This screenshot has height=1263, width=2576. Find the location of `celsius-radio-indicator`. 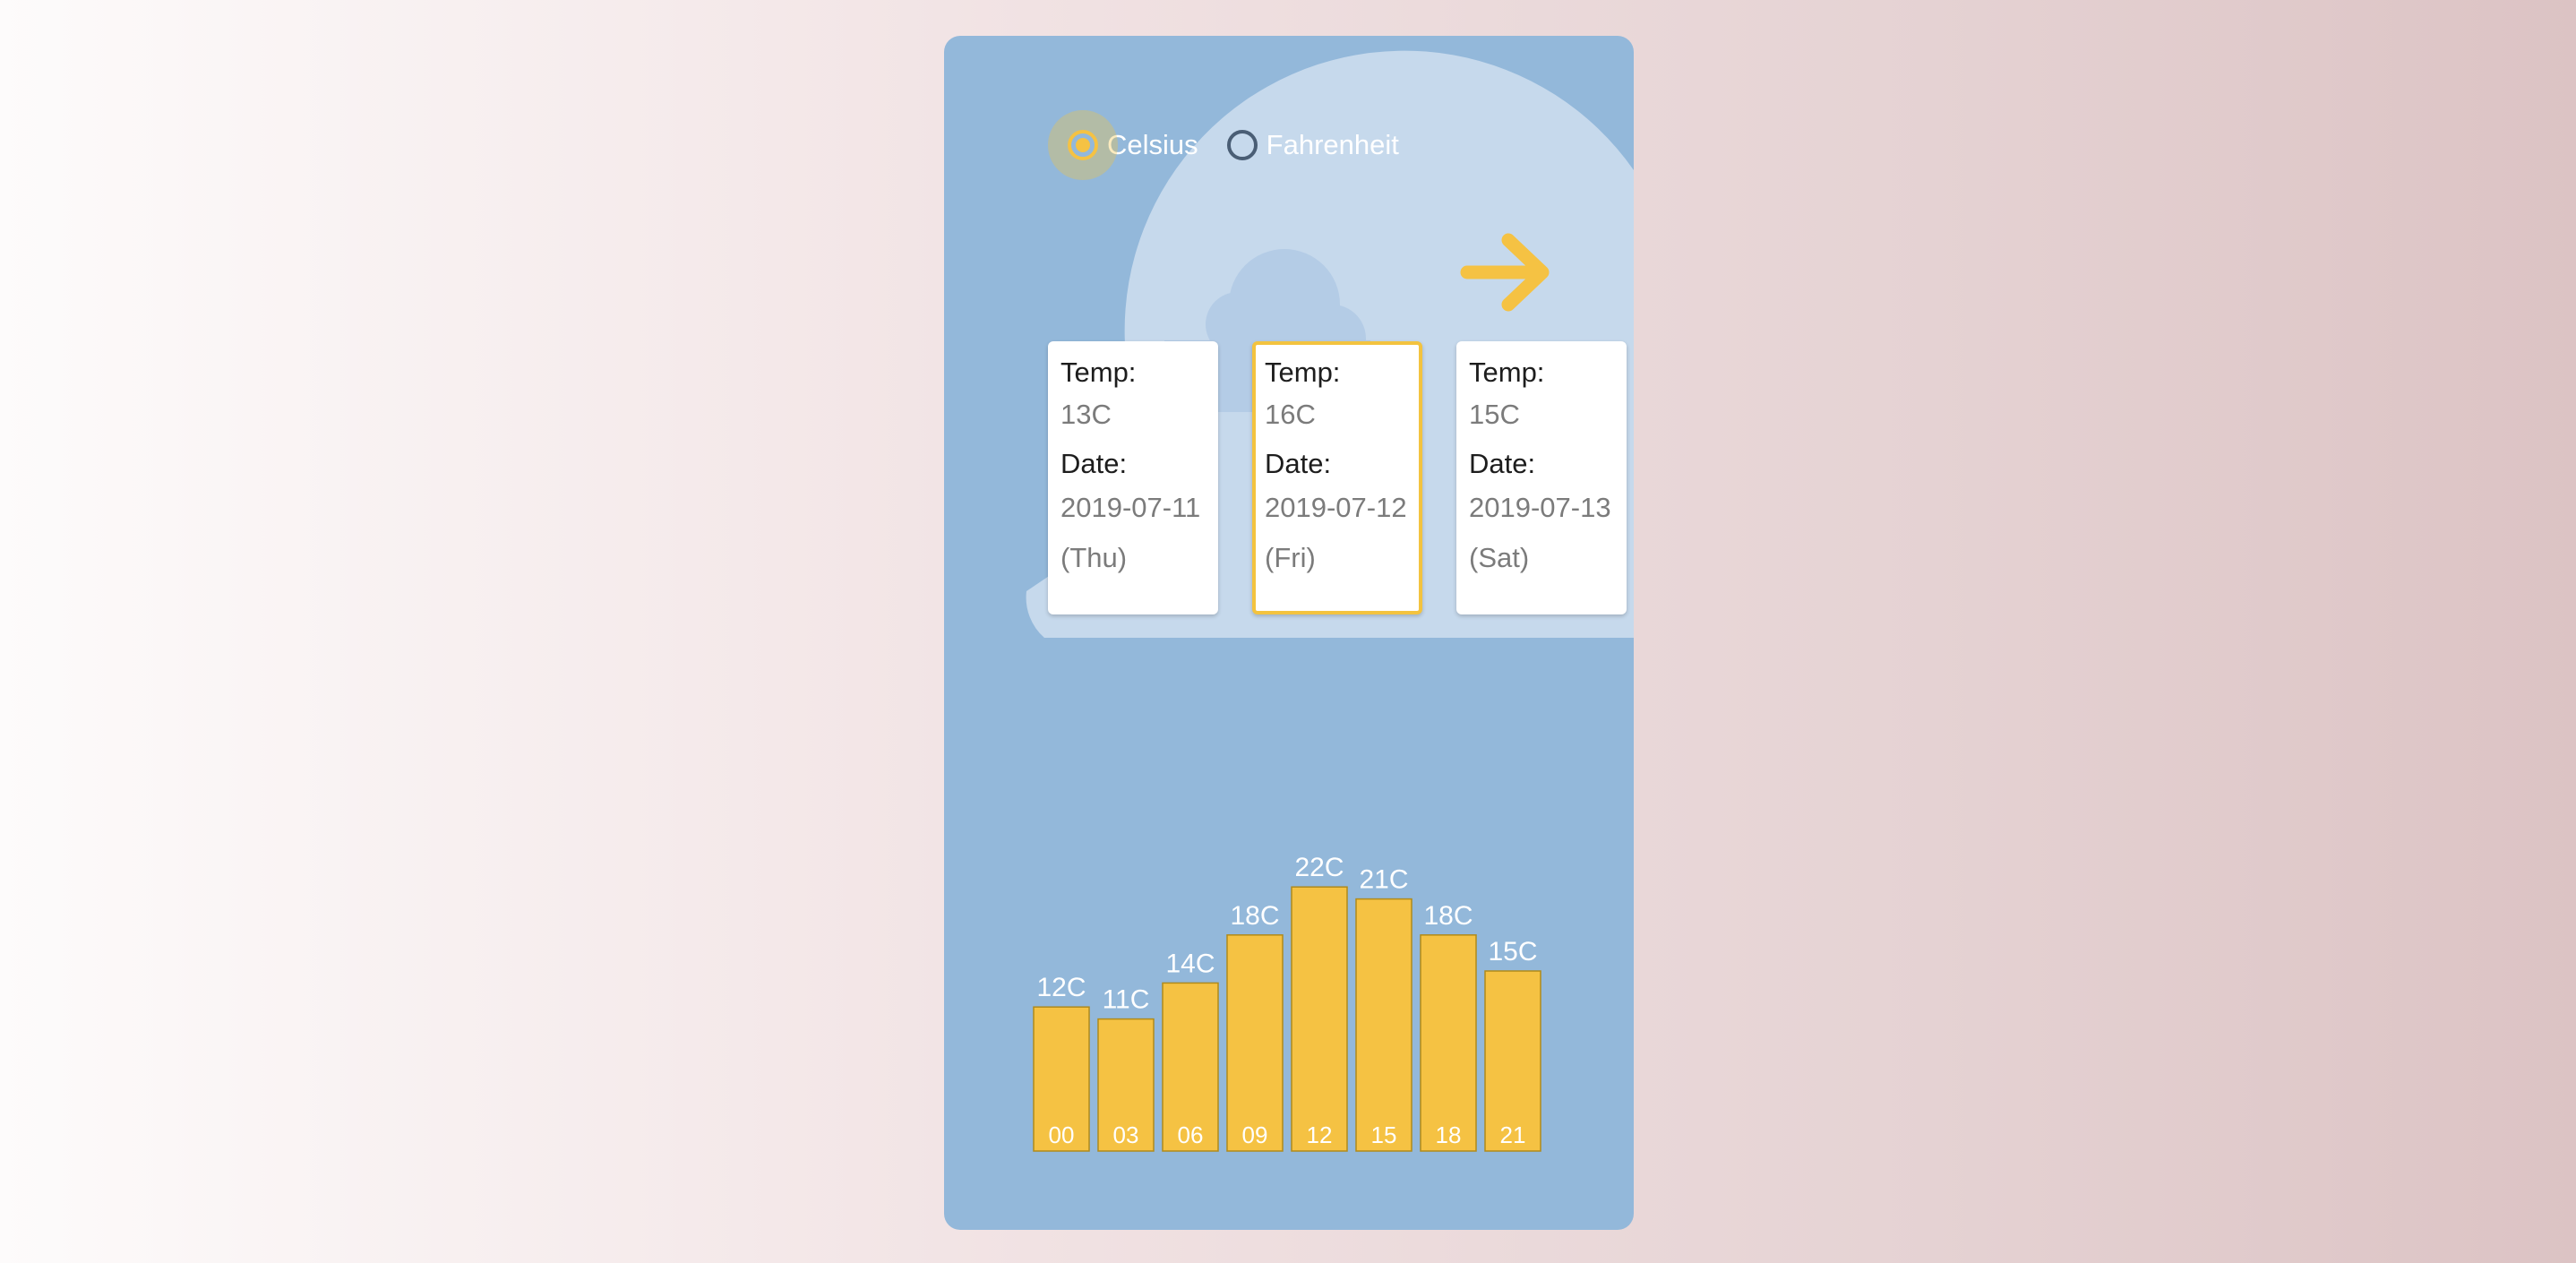

celsius-radio-indicator is located at coordinates (1083, 145).